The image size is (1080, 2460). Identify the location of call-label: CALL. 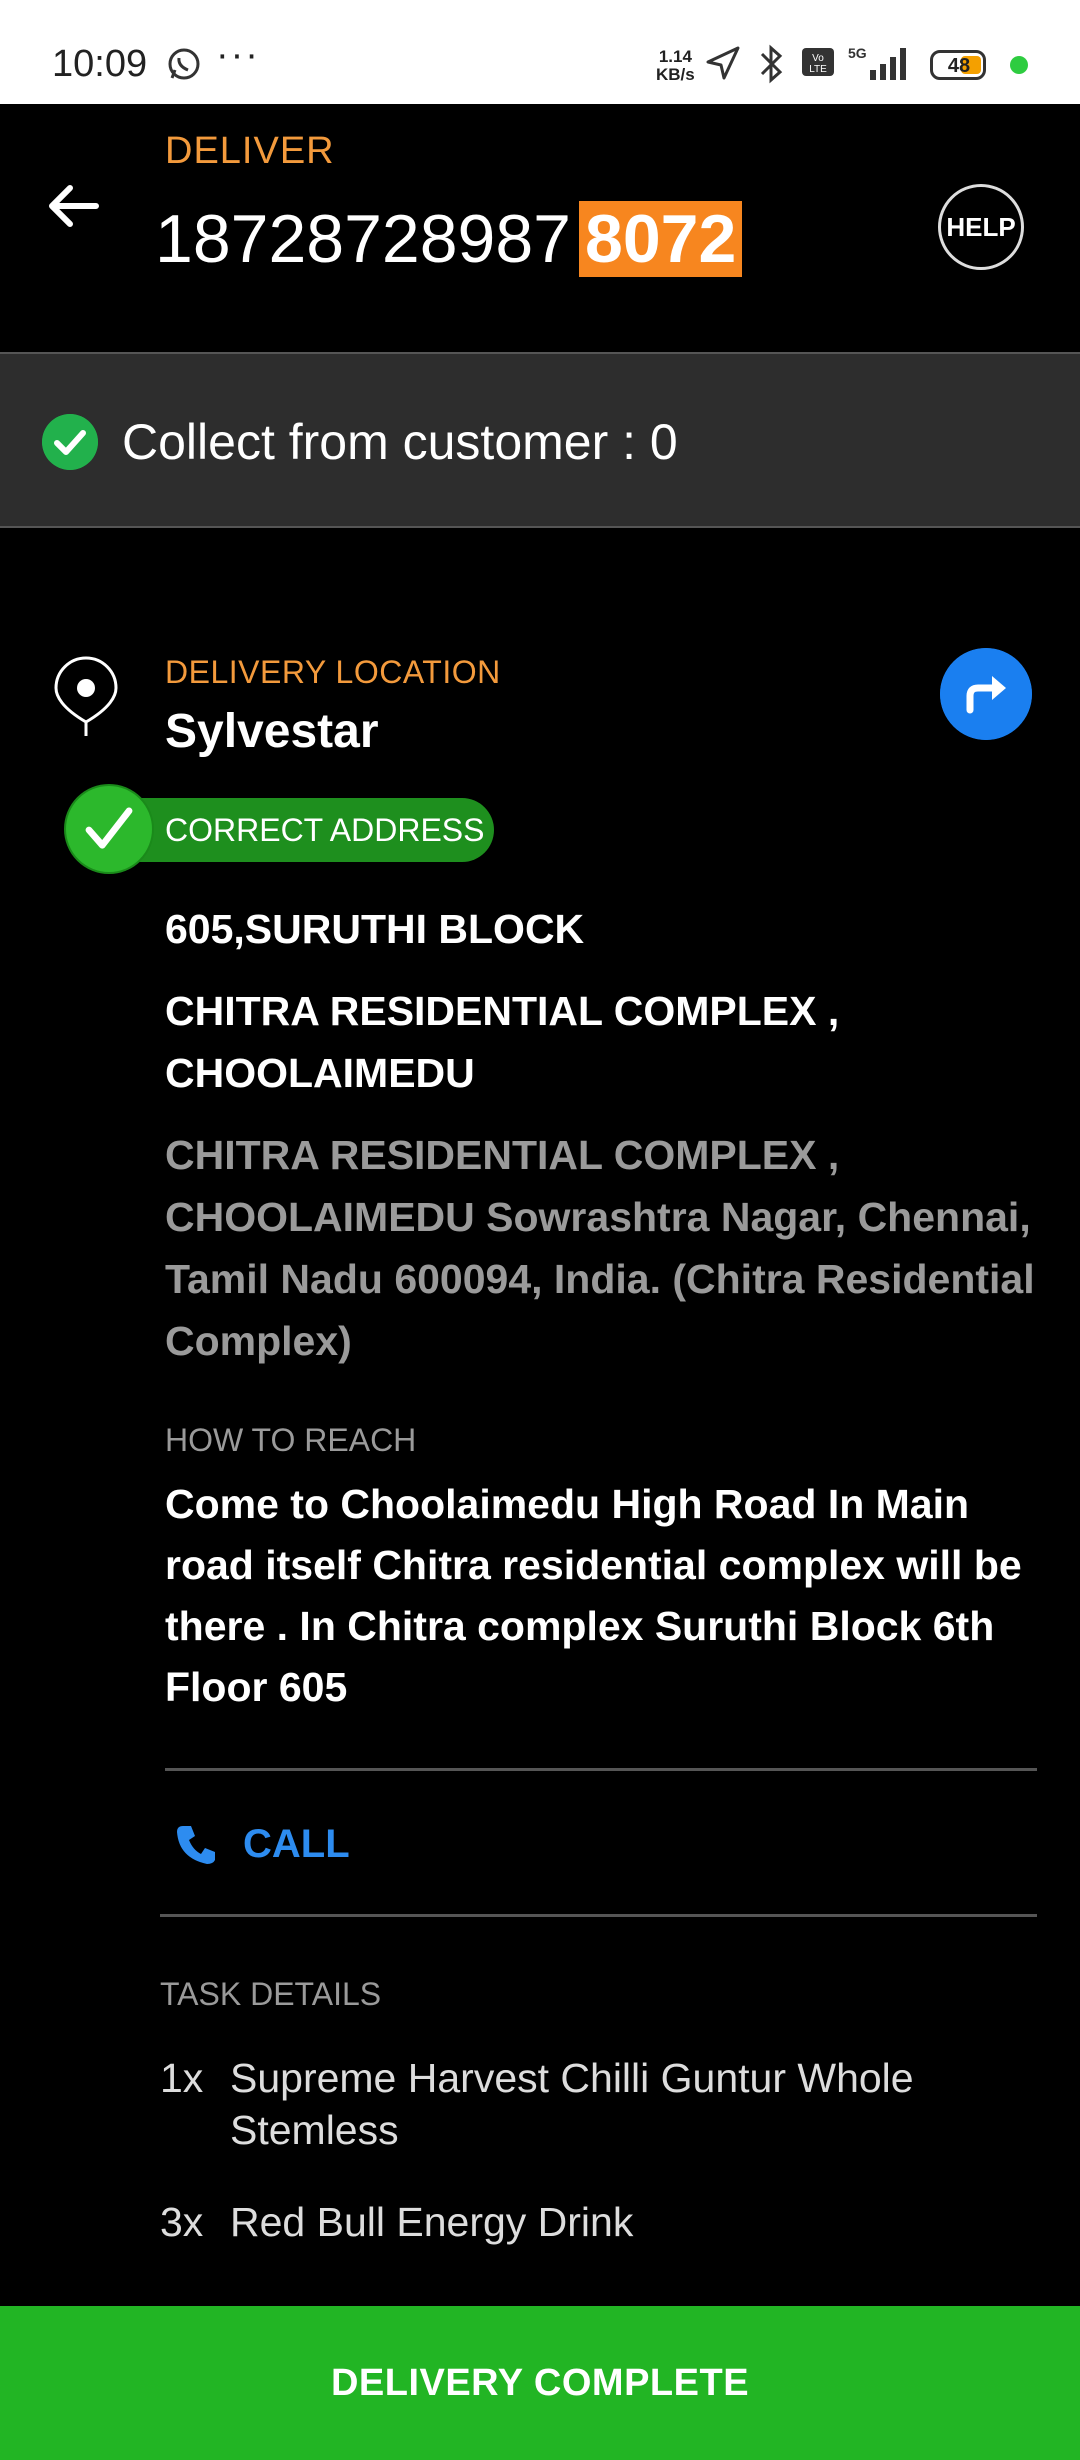
(296, 1844).